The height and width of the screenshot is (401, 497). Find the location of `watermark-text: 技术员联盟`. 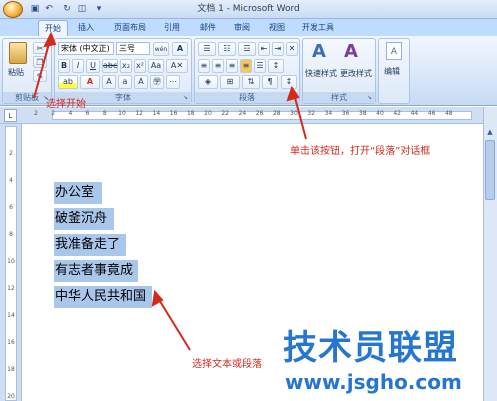

watermark-text: 技术员联盟 is located at coordinates (370, 348).